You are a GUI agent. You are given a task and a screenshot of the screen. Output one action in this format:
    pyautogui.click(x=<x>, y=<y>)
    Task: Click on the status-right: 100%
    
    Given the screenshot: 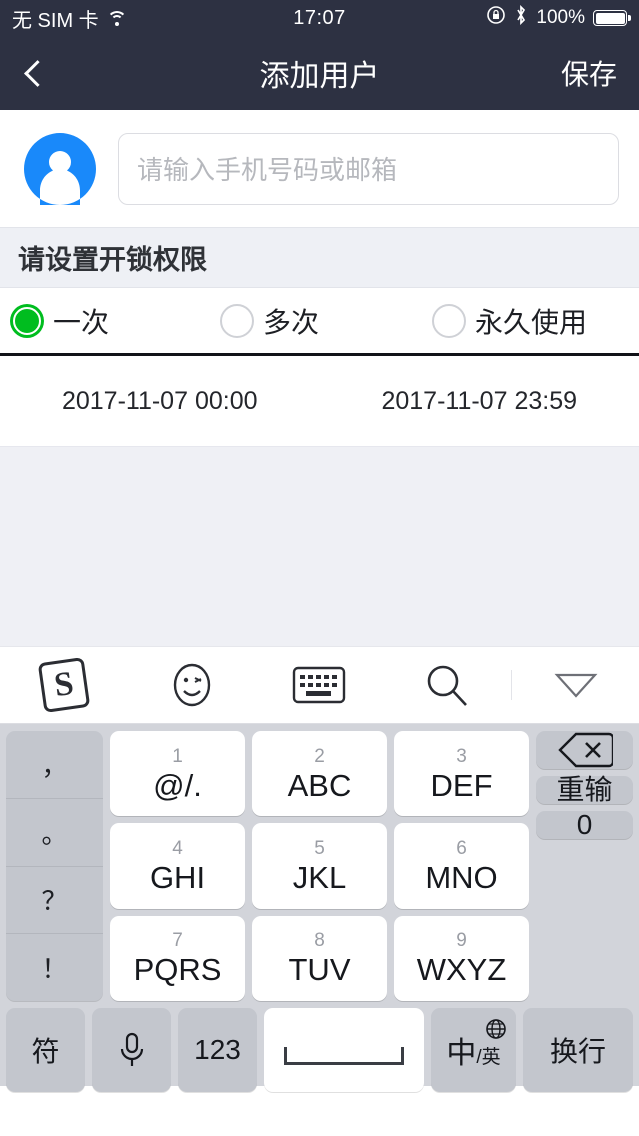 What is the action you would take?
    pyautogui.click(x=556, y=17)
    